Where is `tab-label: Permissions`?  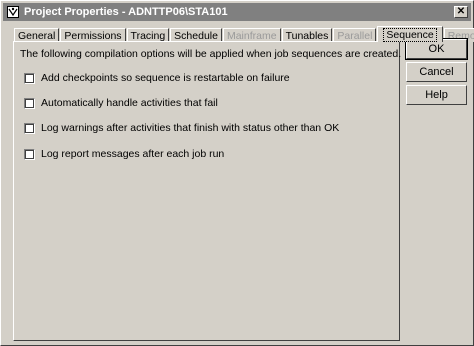
tab-label: Permissions is located at coordinates (93, 35).